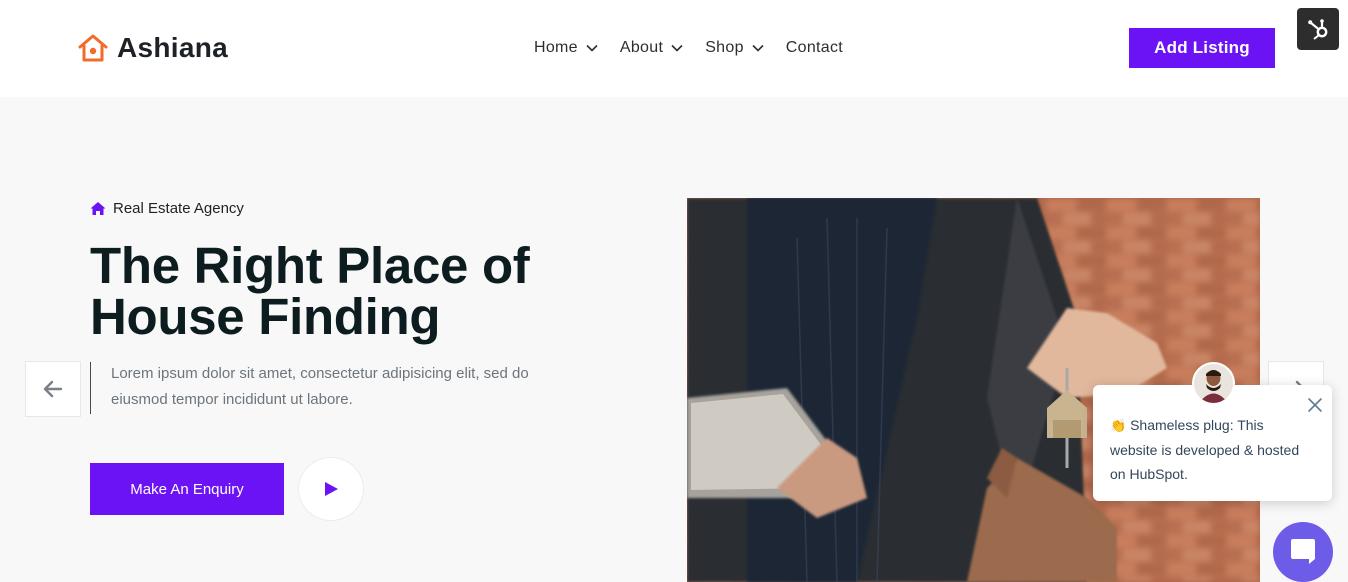  What do you see at coordinates (724, 47) in the screenshot?
I see `nav-item-label: Shop` at bounding box center [724, 47].